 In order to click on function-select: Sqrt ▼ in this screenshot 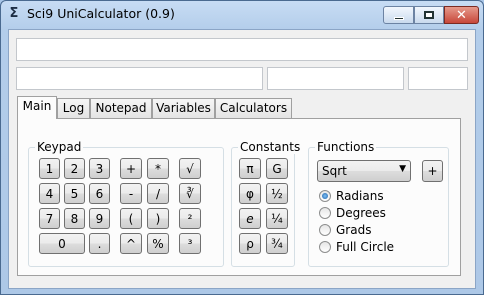, I will do `click(364, 171)`.